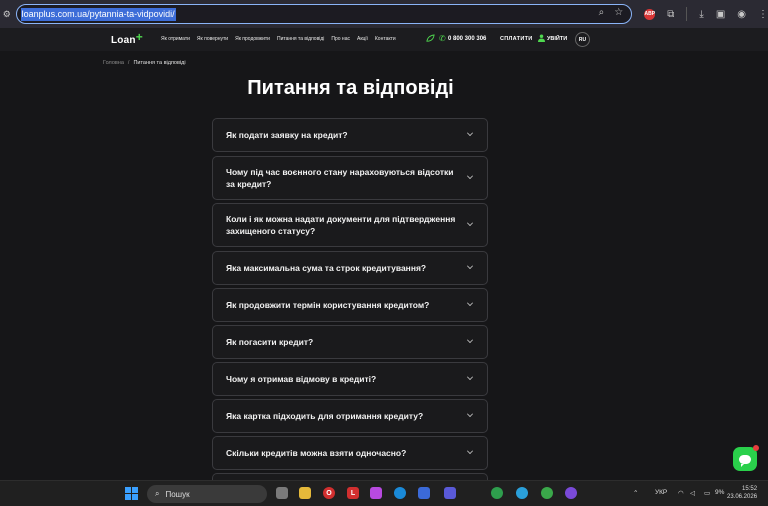  Describe the element at coordinates (687, 14) in the screenshot. I see `toolbar-divider` at that location.